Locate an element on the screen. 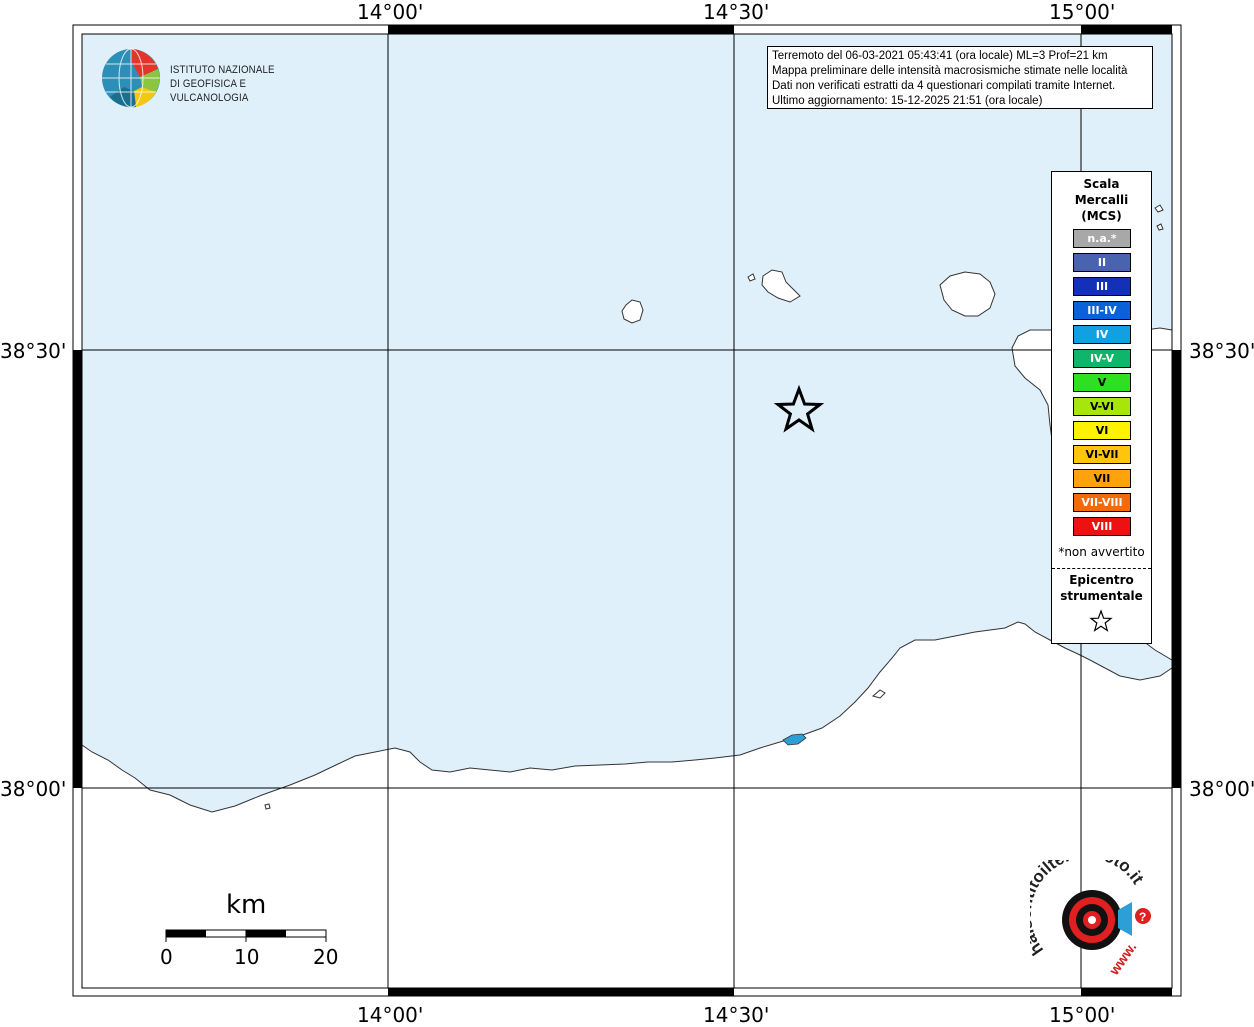  ingv-globe-icon is located at coordinates (131, 78).